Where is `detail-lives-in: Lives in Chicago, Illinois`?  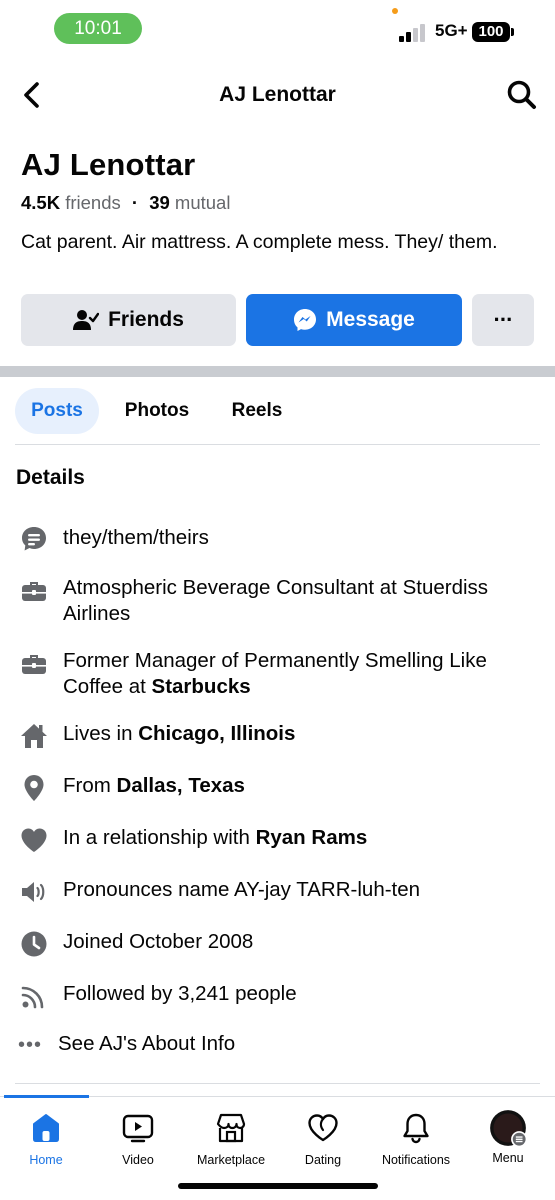 detail-lives-in: Lives in Chicago, Illinois is located at coordinates (279, 736).